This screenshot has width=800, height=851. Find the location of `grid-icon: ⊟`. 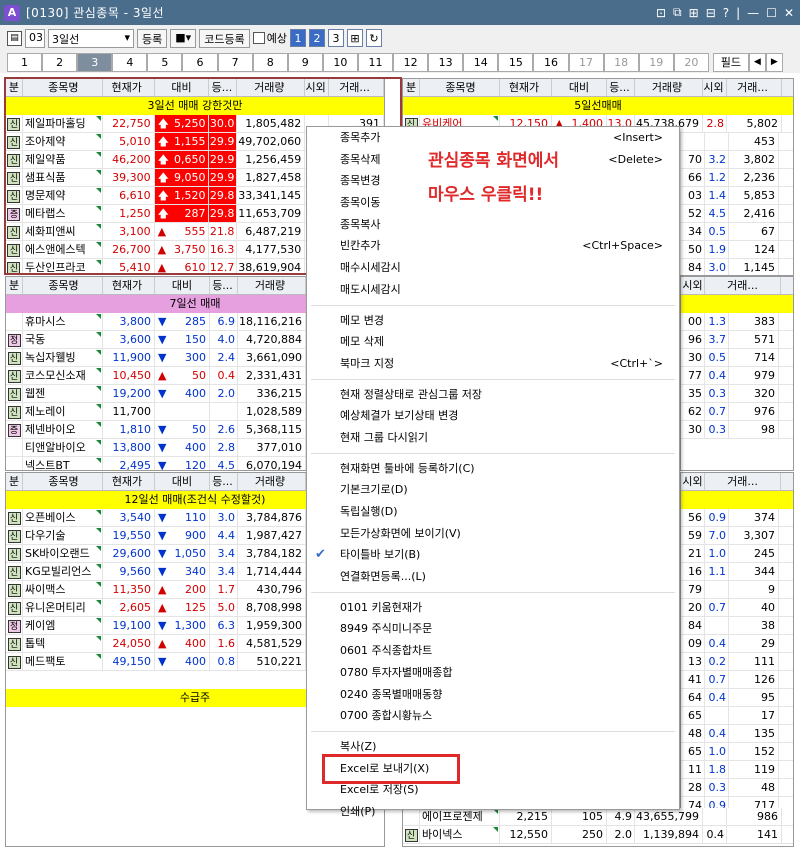

grid-icon: ⊟ is located at coordinates (711, 13).